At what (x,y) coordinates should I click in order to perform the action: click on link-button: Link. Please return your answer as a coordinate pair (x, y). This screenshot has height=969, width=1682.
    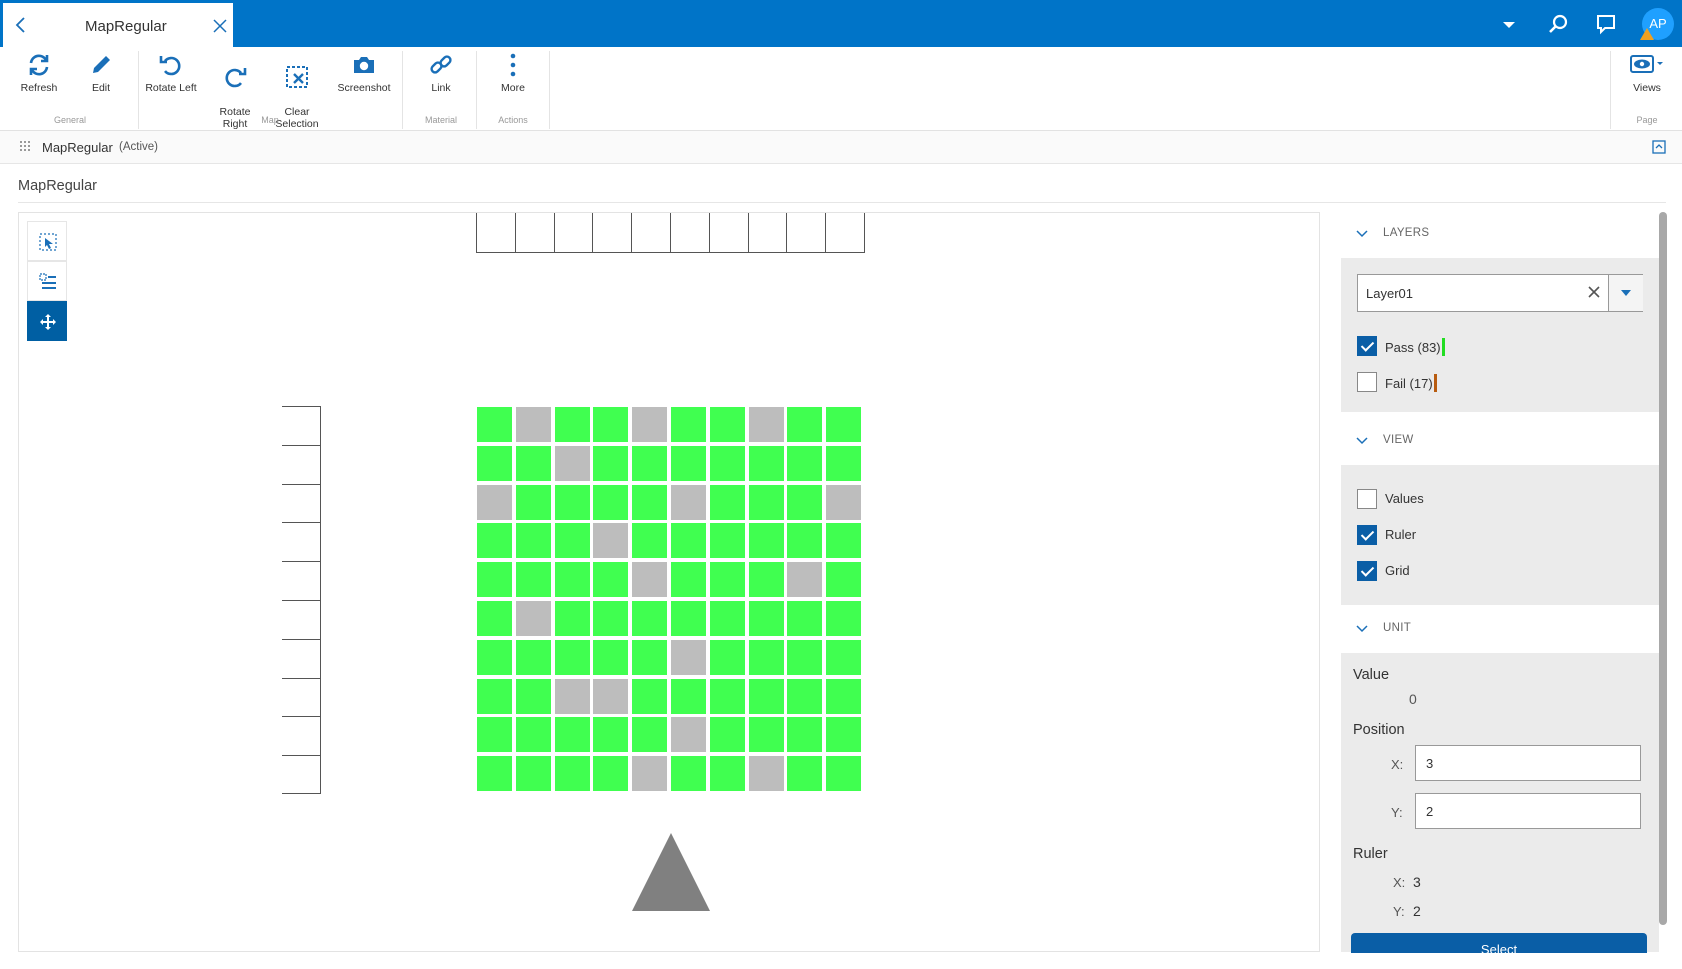
    Looking at the image, I should click on (441, 73).